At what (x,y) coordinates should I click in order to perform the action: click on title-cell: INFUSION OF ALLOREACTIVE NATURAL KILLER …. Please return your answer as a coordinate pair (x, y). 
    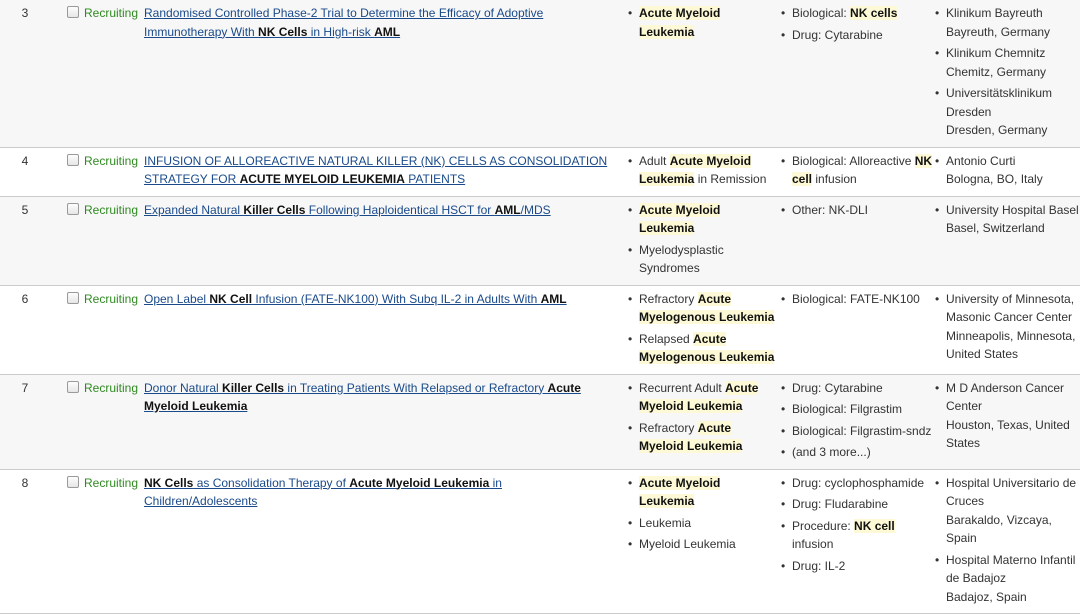
    Looking at the image, I should click on (378, 171).